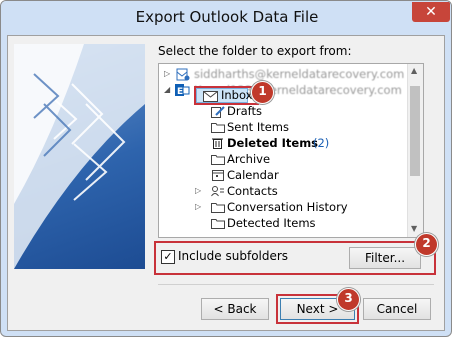 This screenshot has height=337, width=452. Describe the element at coordinates (218, 113) in the screenshot. I see `drafts-icon` at that location.